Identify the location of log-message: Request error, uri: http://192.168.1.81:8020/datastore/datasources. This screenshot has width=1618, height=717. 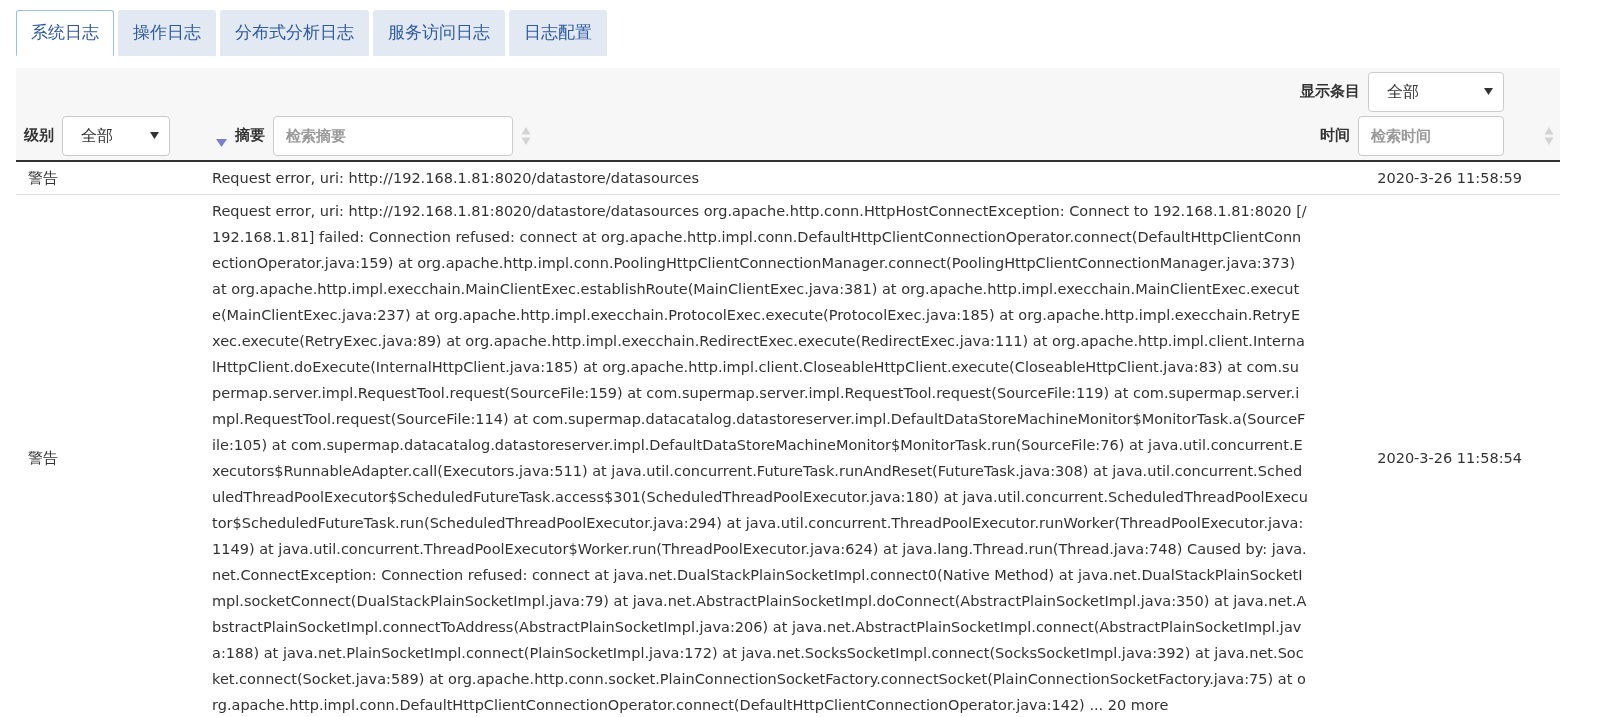
(456, 178).